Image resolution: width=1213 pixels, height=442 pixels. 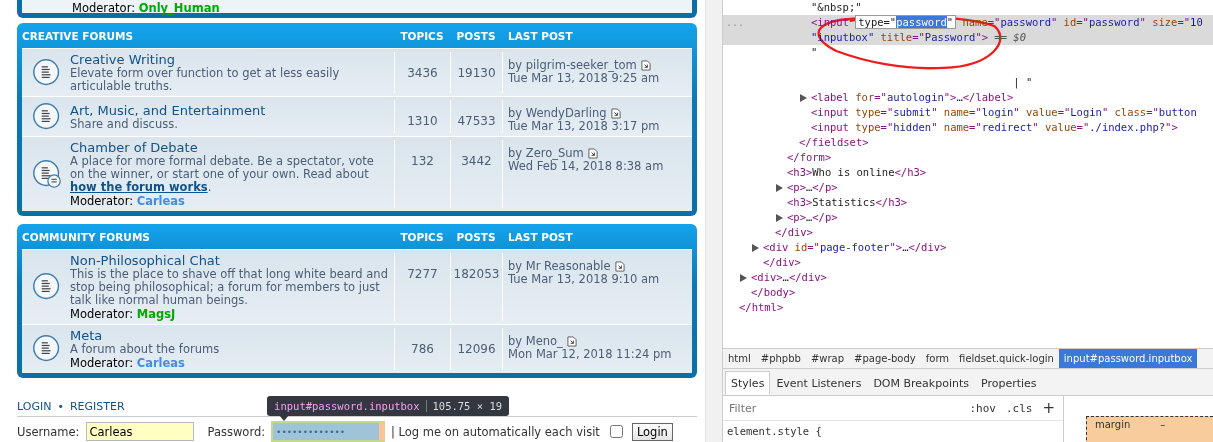 What do you see at coordinates (476, 116) in the screenshot?
I see `posts-count: 47533` at bounding box center [476, 116].